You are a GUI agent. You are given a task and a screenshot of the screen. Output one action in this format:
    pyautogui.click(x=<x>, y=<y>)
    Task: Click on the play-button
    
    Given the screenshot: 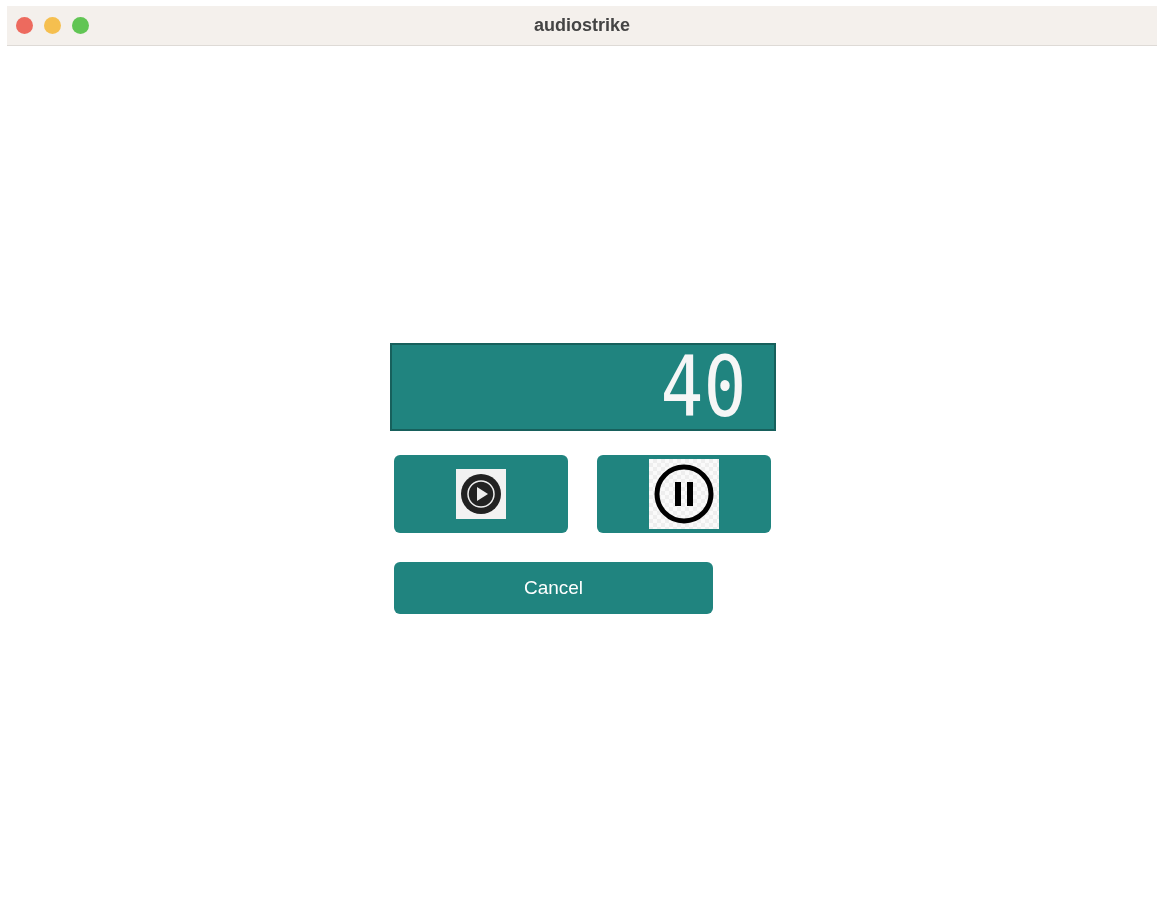 What is the action you would take?
    pyautogui.click(x=481, y=494)
    